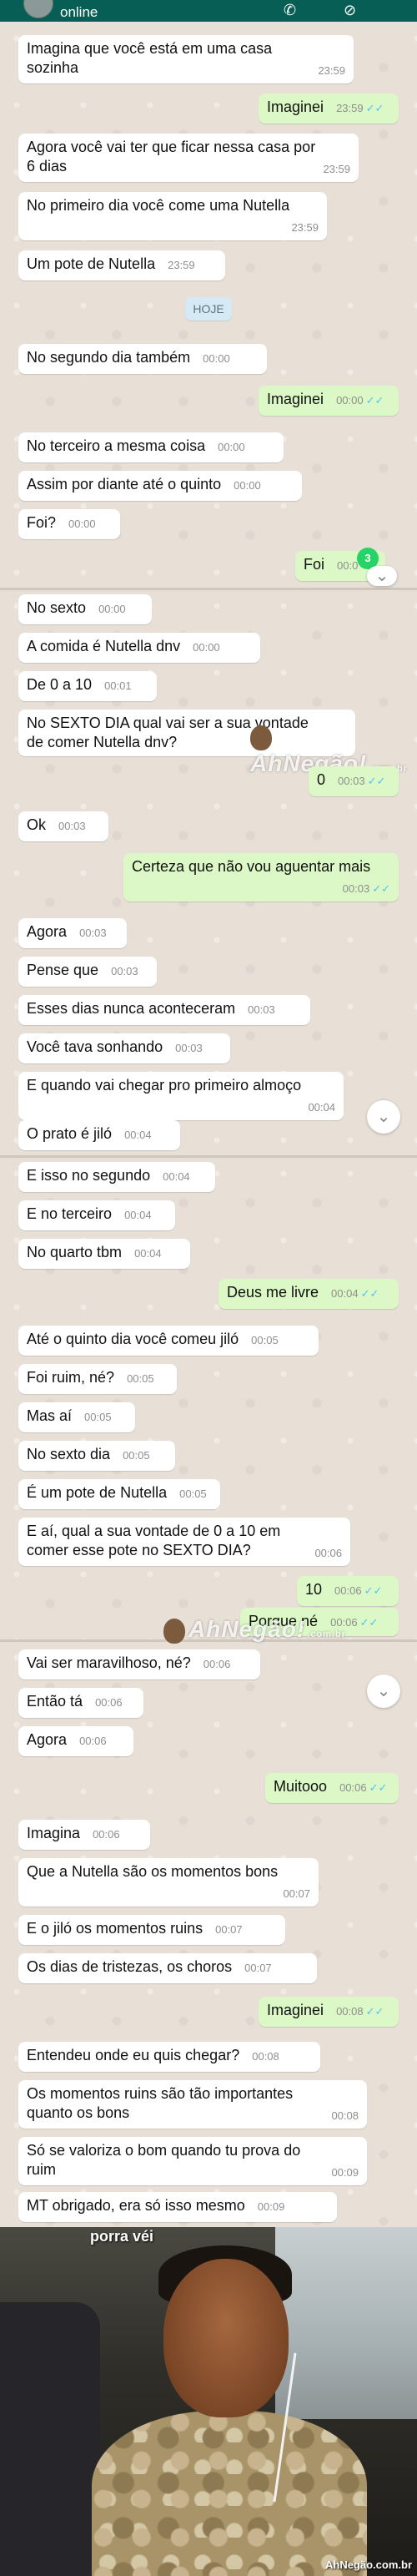  I want to click on message-text: E isso no segundo, so click(89, 1175).